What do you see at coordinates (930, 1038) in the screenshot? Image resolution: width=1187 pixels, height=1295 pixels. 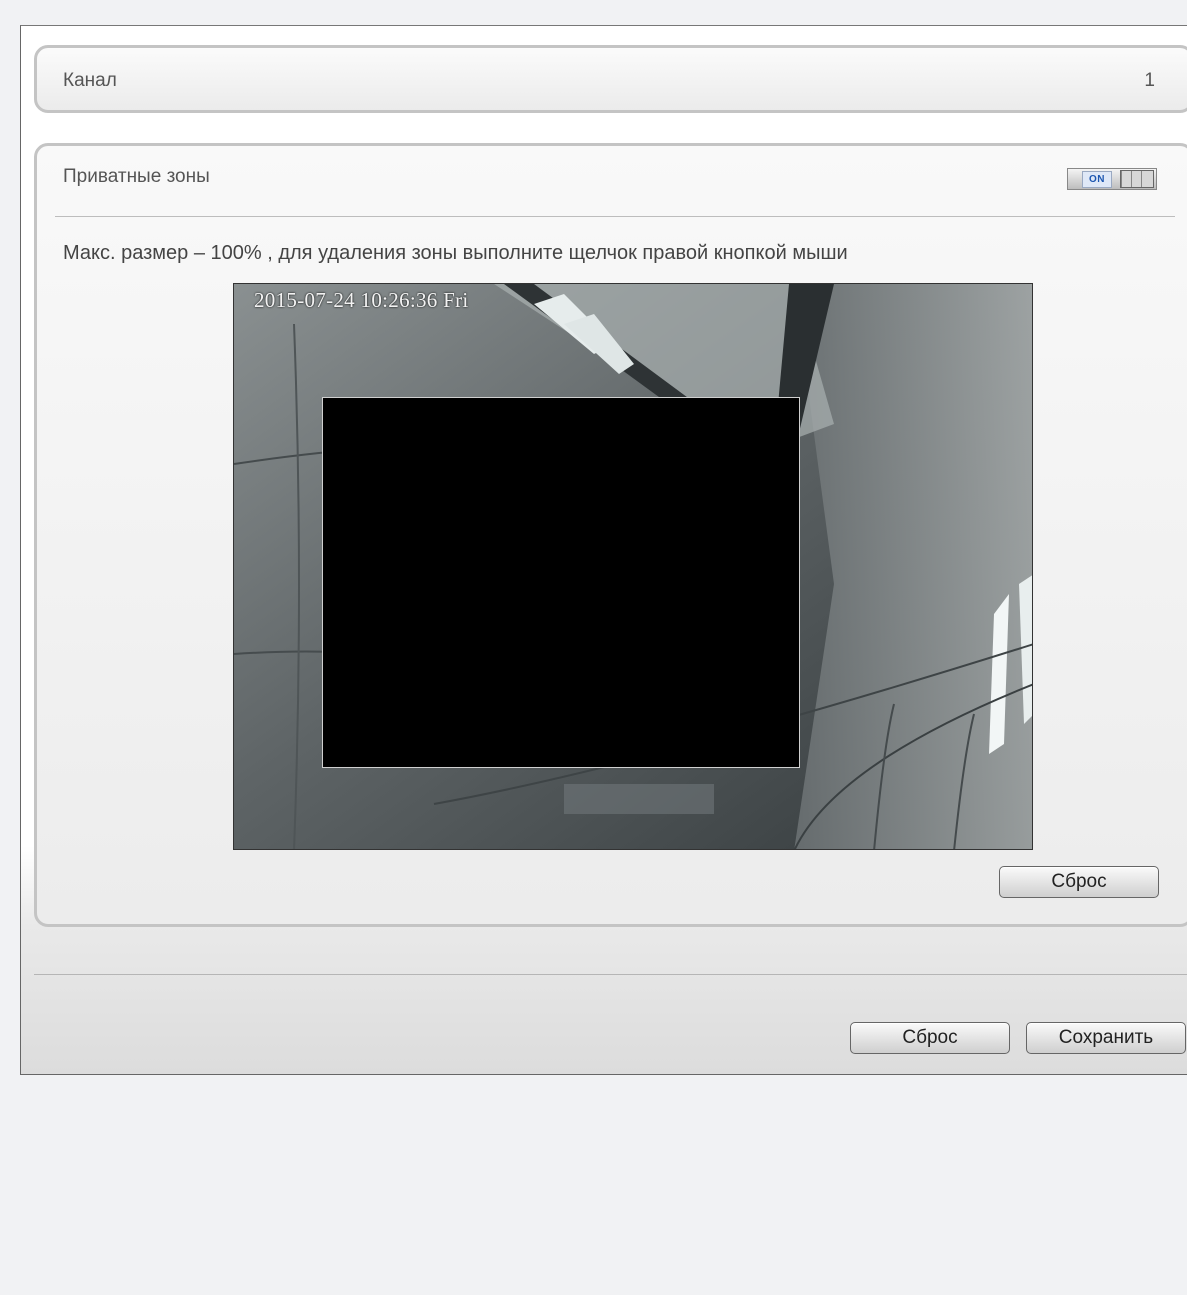 I see `reset-button: Сброс` at bounding box center [930, 1038].